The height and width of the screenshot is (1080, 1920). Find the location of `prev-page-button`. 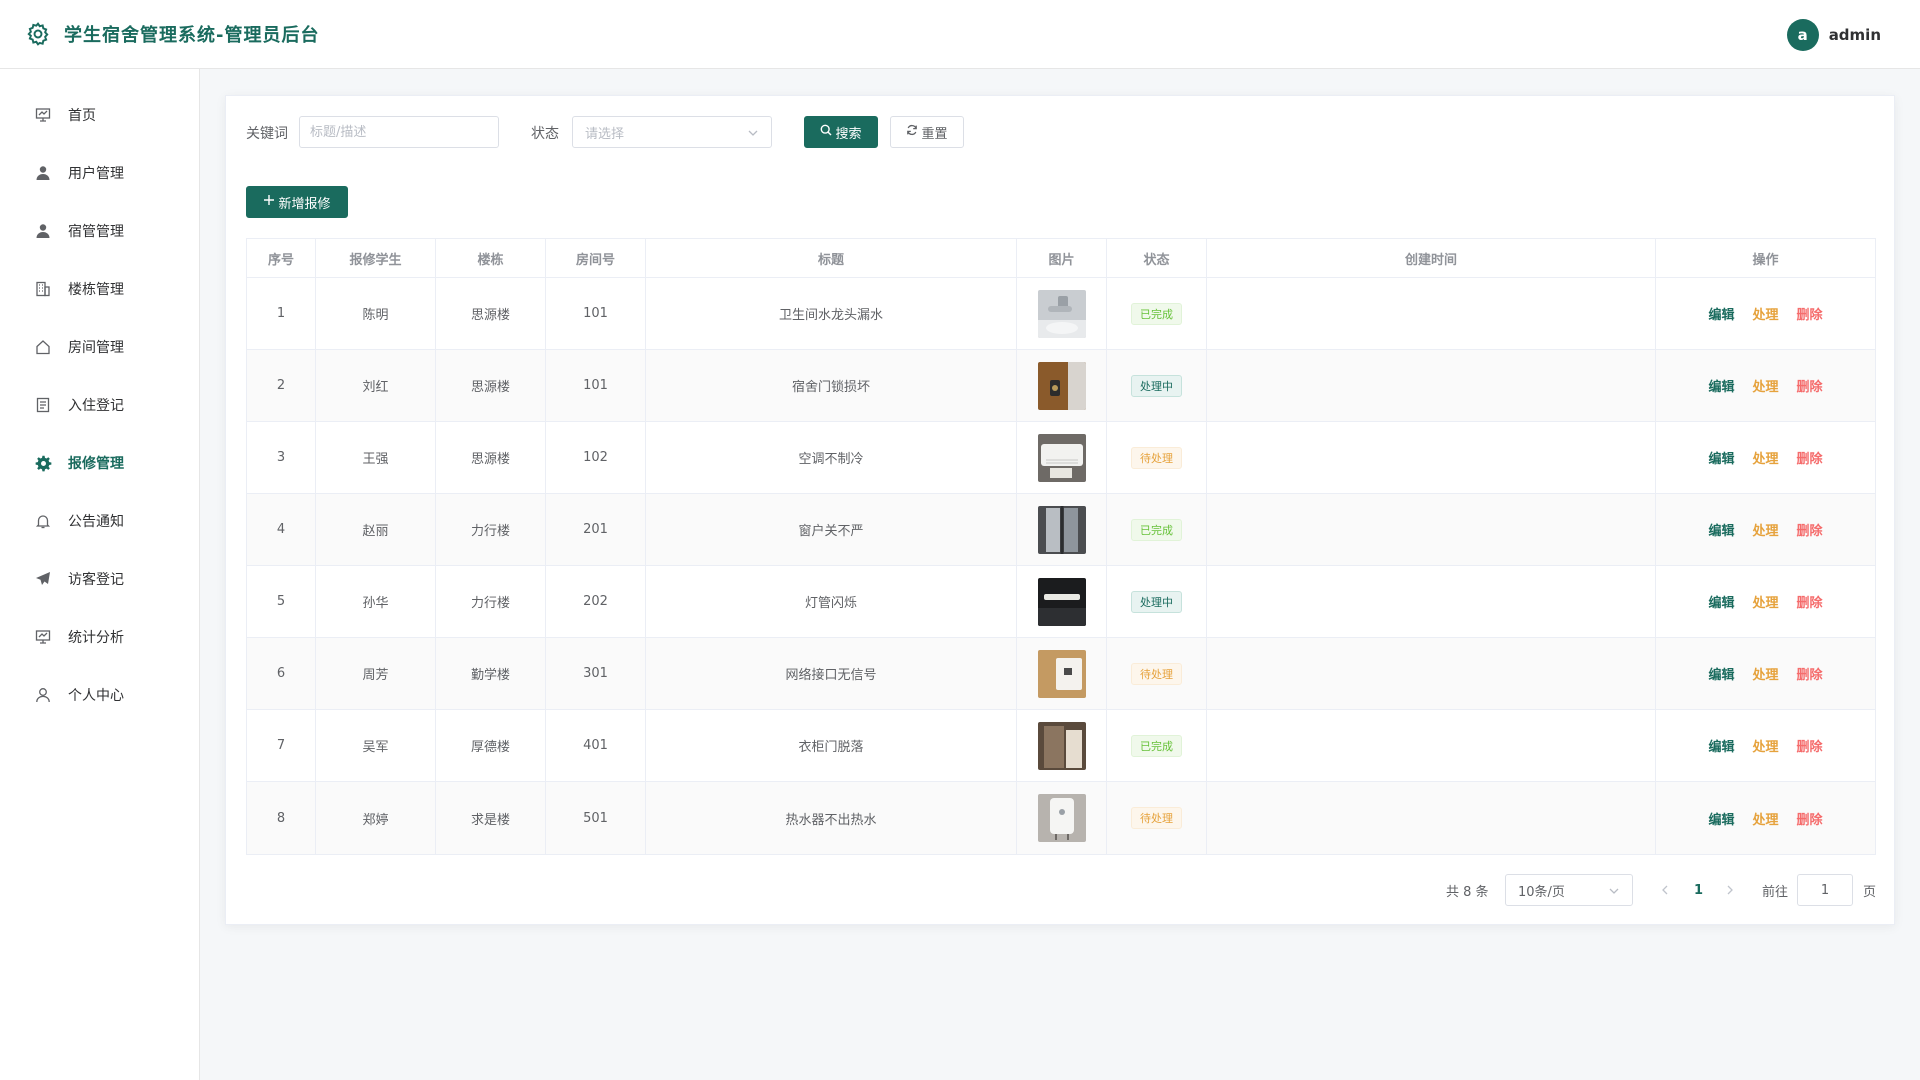

prev-page-button is located at coordinates (1665, 890).